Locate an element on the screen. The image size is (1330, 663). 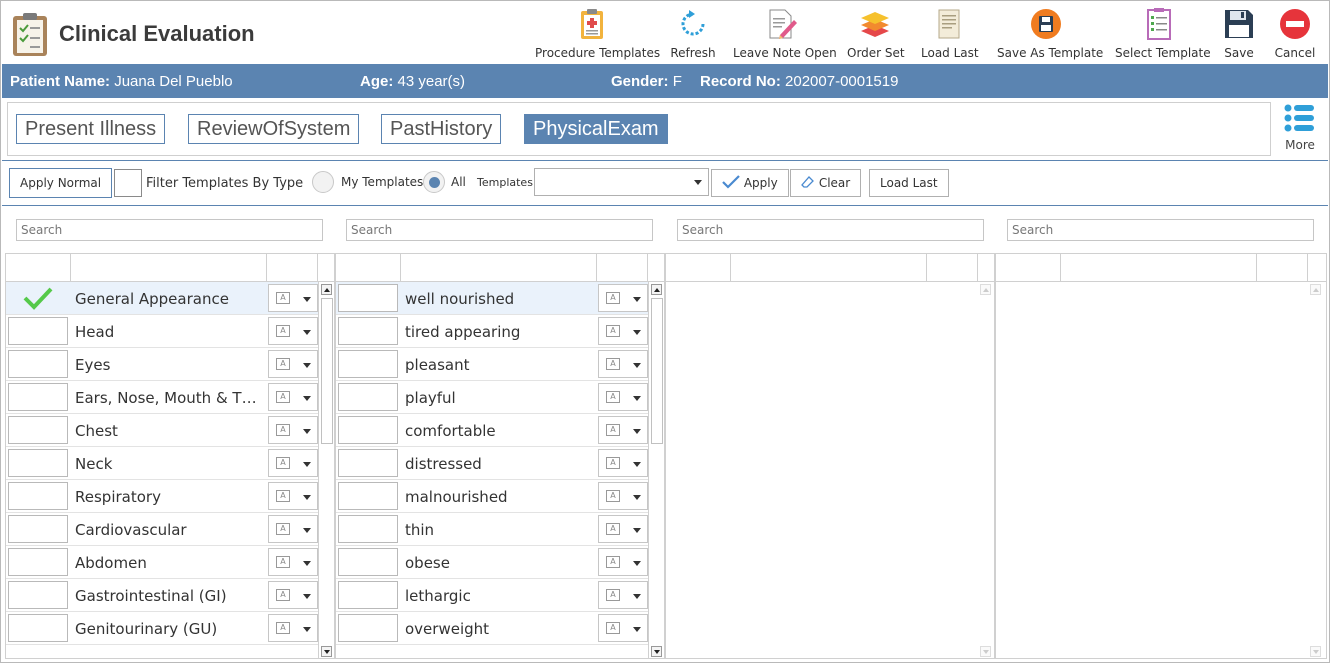
table-row: well nourished A is located at coordinates (492, 298).